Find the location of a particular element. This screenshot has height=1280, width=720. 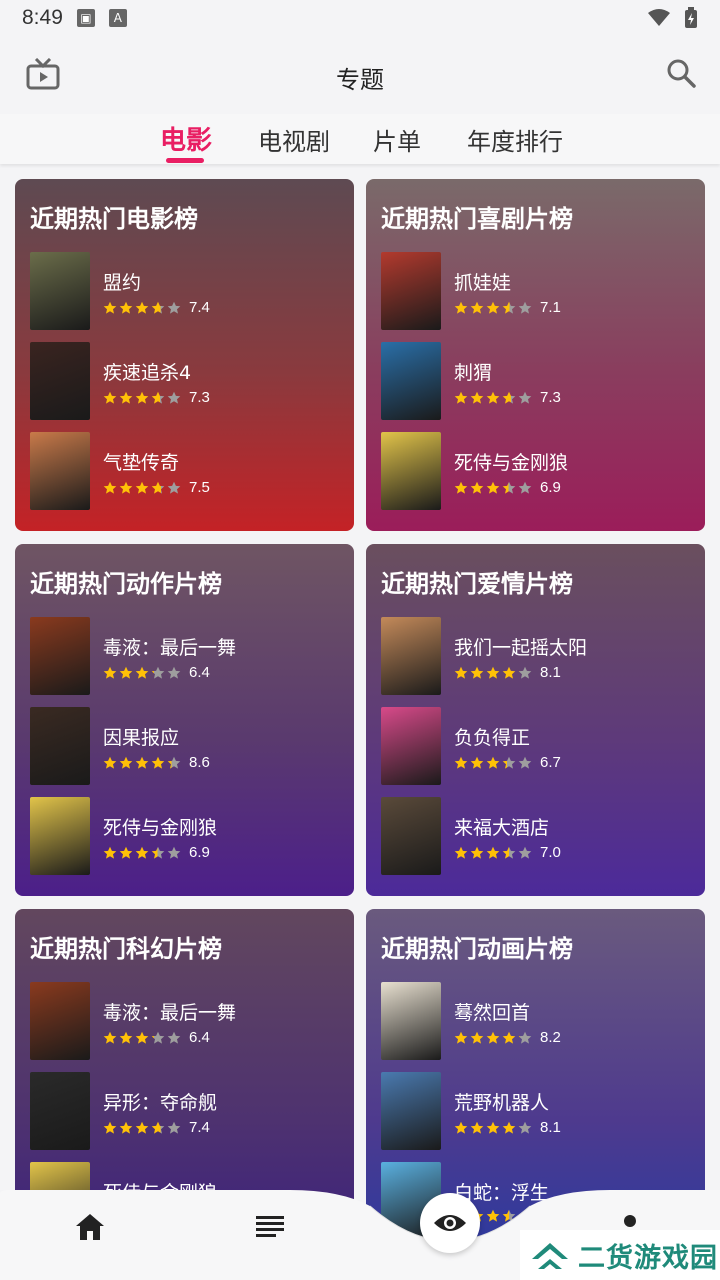

movie-item: 盟约 7.4 is located at coordinates (190, 291).